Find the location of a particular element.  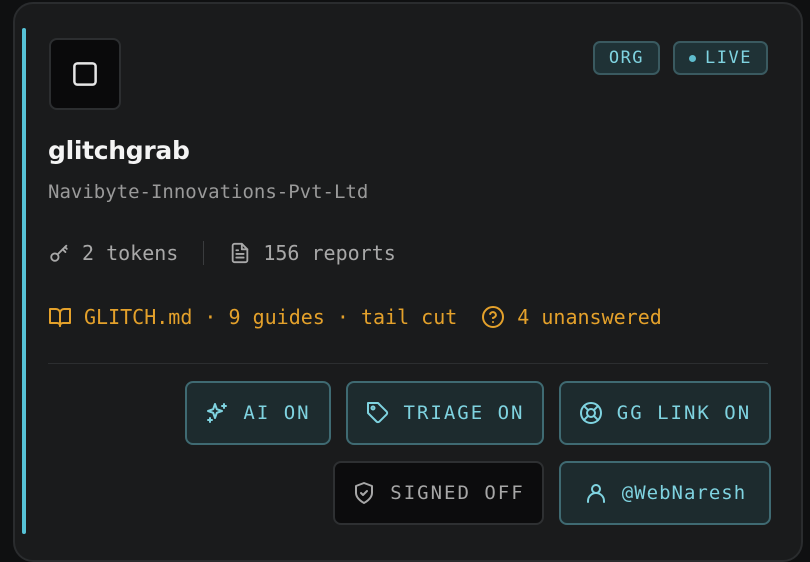

org-badge-label: ORG is located at coordinates (626, 58).